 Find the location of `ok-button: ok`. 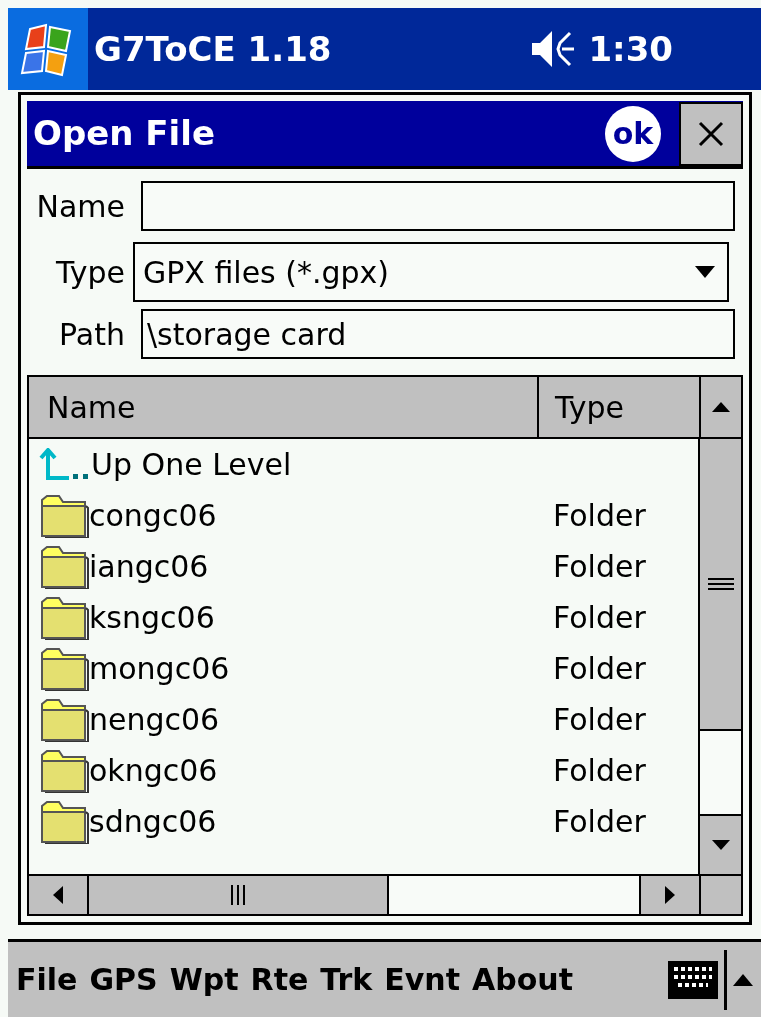

ok-button: ok is located at coordinates (633, 133).